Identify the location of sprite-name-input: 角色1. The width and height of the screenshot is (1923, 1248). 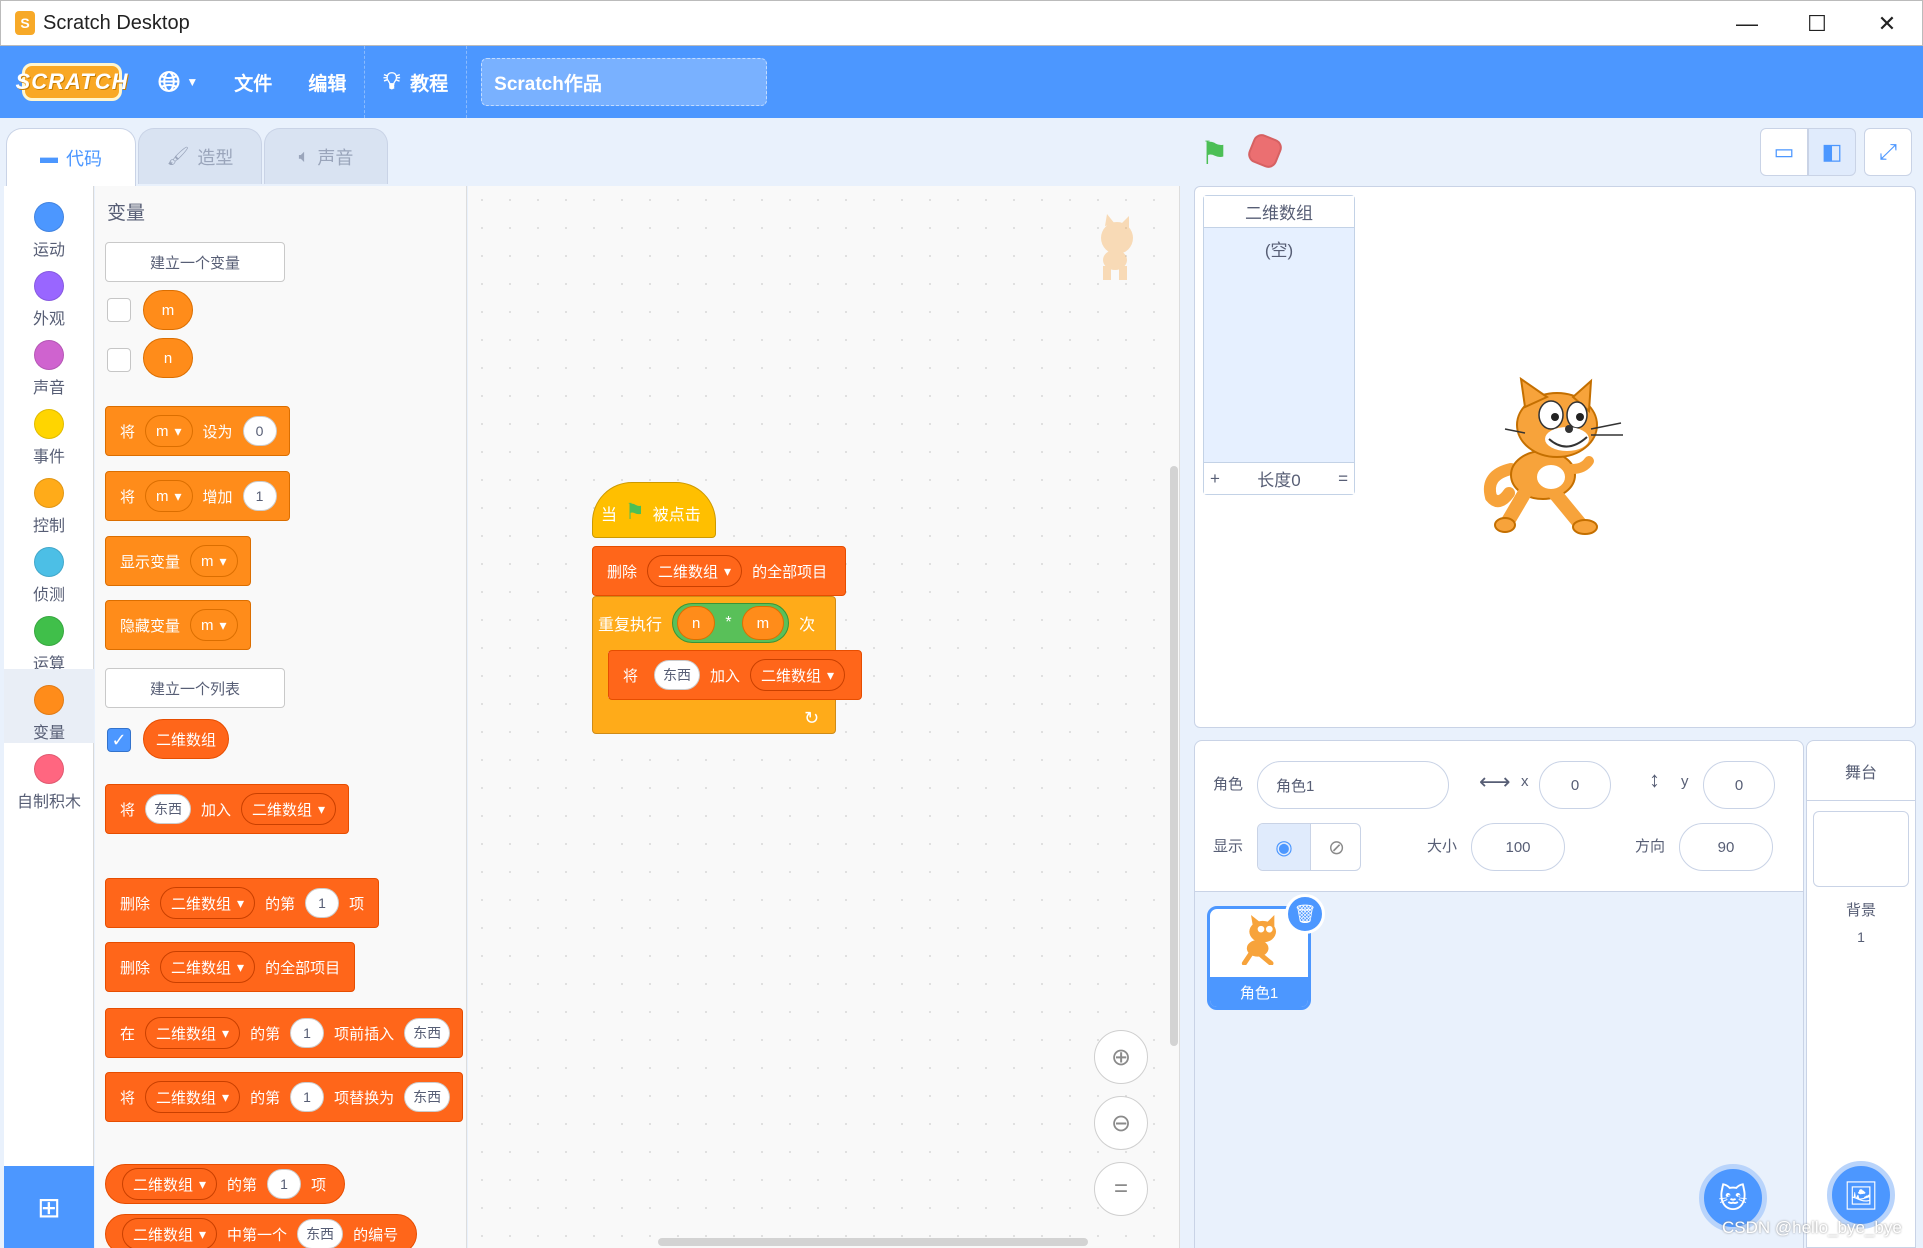
(1353, 785).